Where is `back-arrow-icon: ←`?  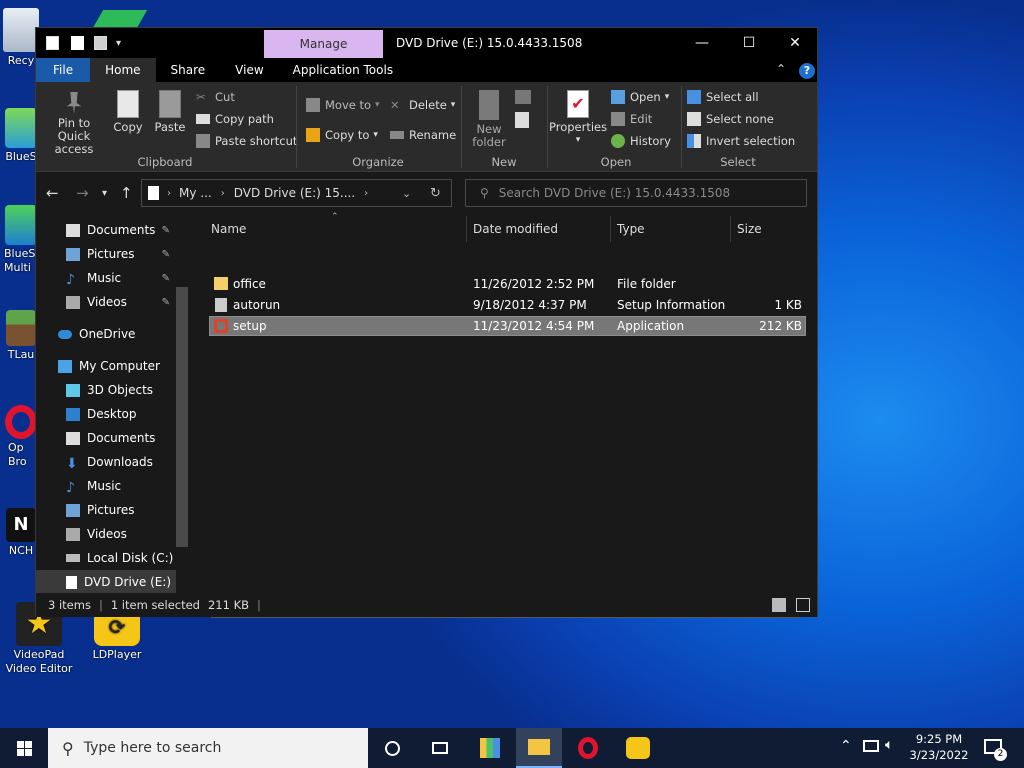 back-arrow-icon: ← is located at coordinates (52, 193).